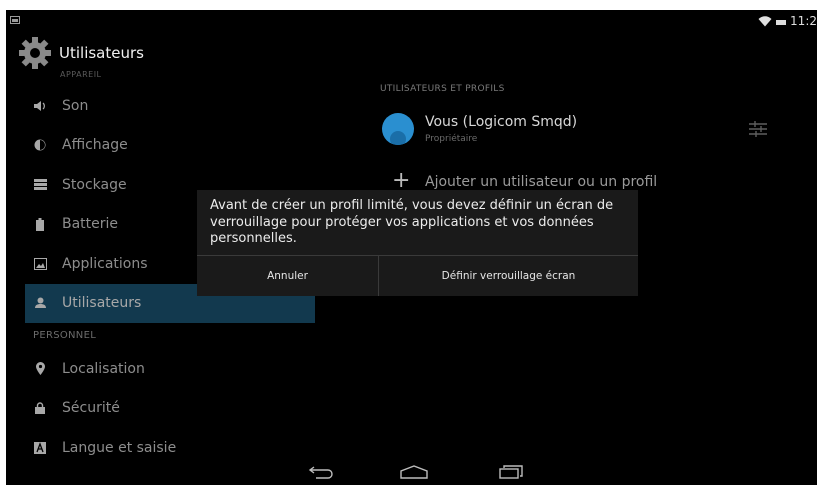 Image resolution: width=817 pixels, height=485 pixels. I want to click on sidebar-item-label: Affichage, so click(95, 145).